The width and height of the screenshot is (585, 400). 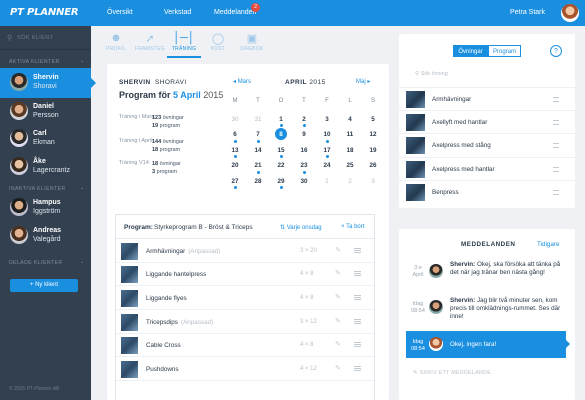 I want to click on nav-verkstad: Verkstad, so click(x=177, y=12).